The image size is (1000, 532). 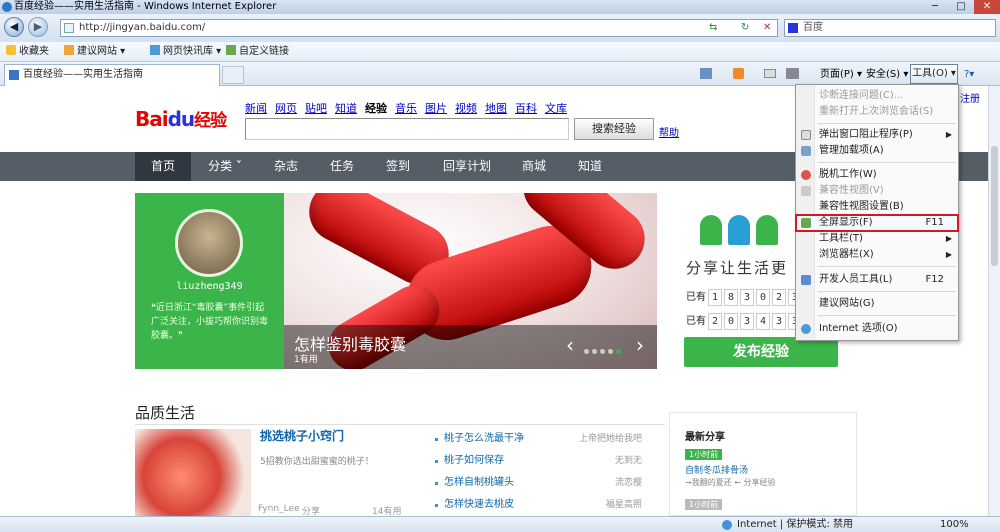 What do you see at coordinates (767, 28) in the screenshot?
I see `stop-button: ✕` at bounding box center [767, 28].